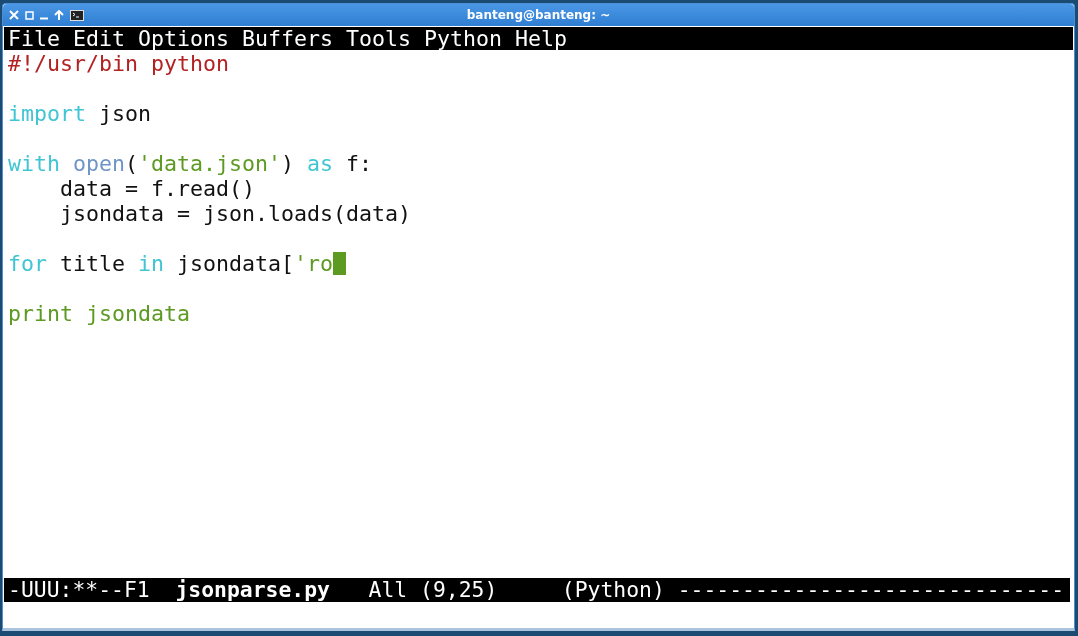 This screenshot has width=1078, height=636. What do you see at coordinates (340, 263) in the screenshot?
I see `text-cursor` at bounding box center [340, 263].